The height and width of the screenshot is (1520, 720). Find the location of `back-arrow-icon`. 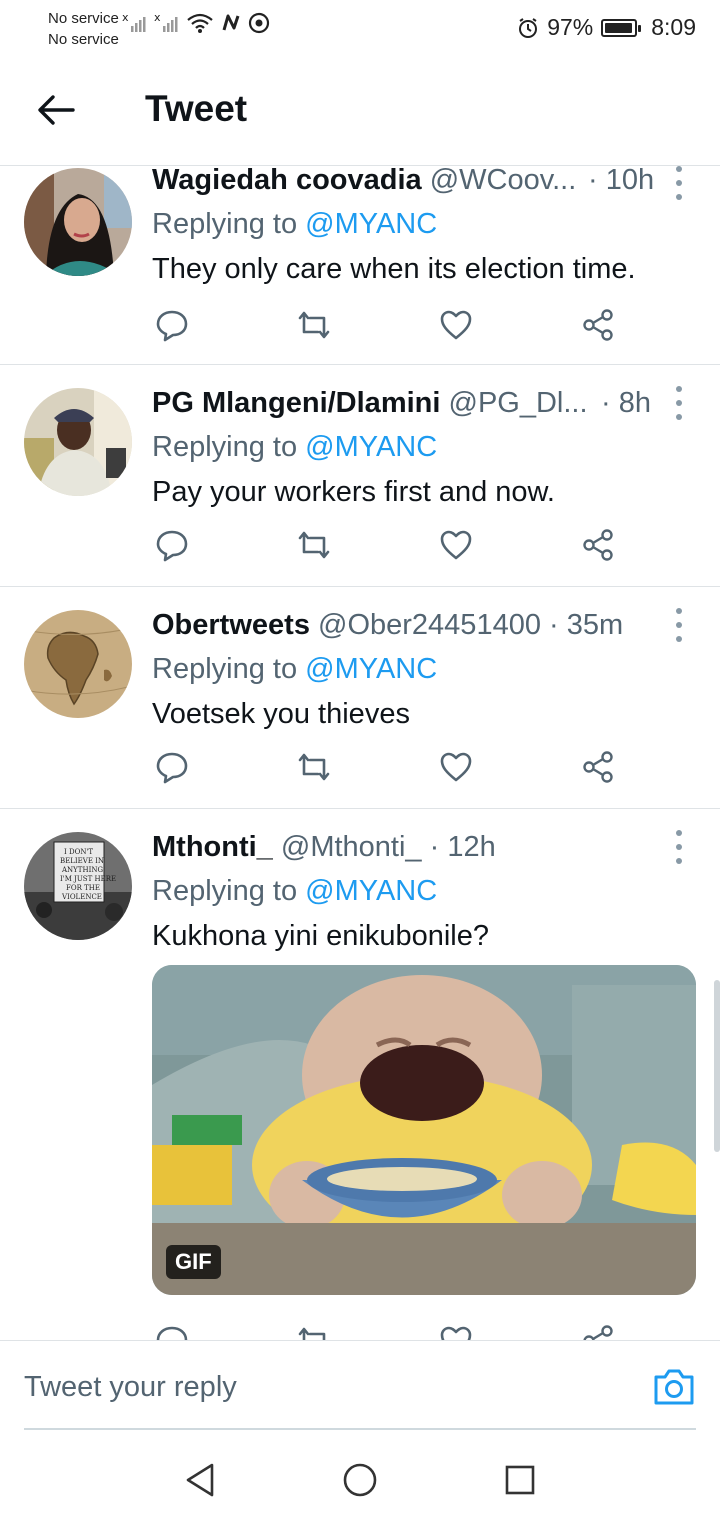

back-arrow-icon is located at coordinates (56, 110).